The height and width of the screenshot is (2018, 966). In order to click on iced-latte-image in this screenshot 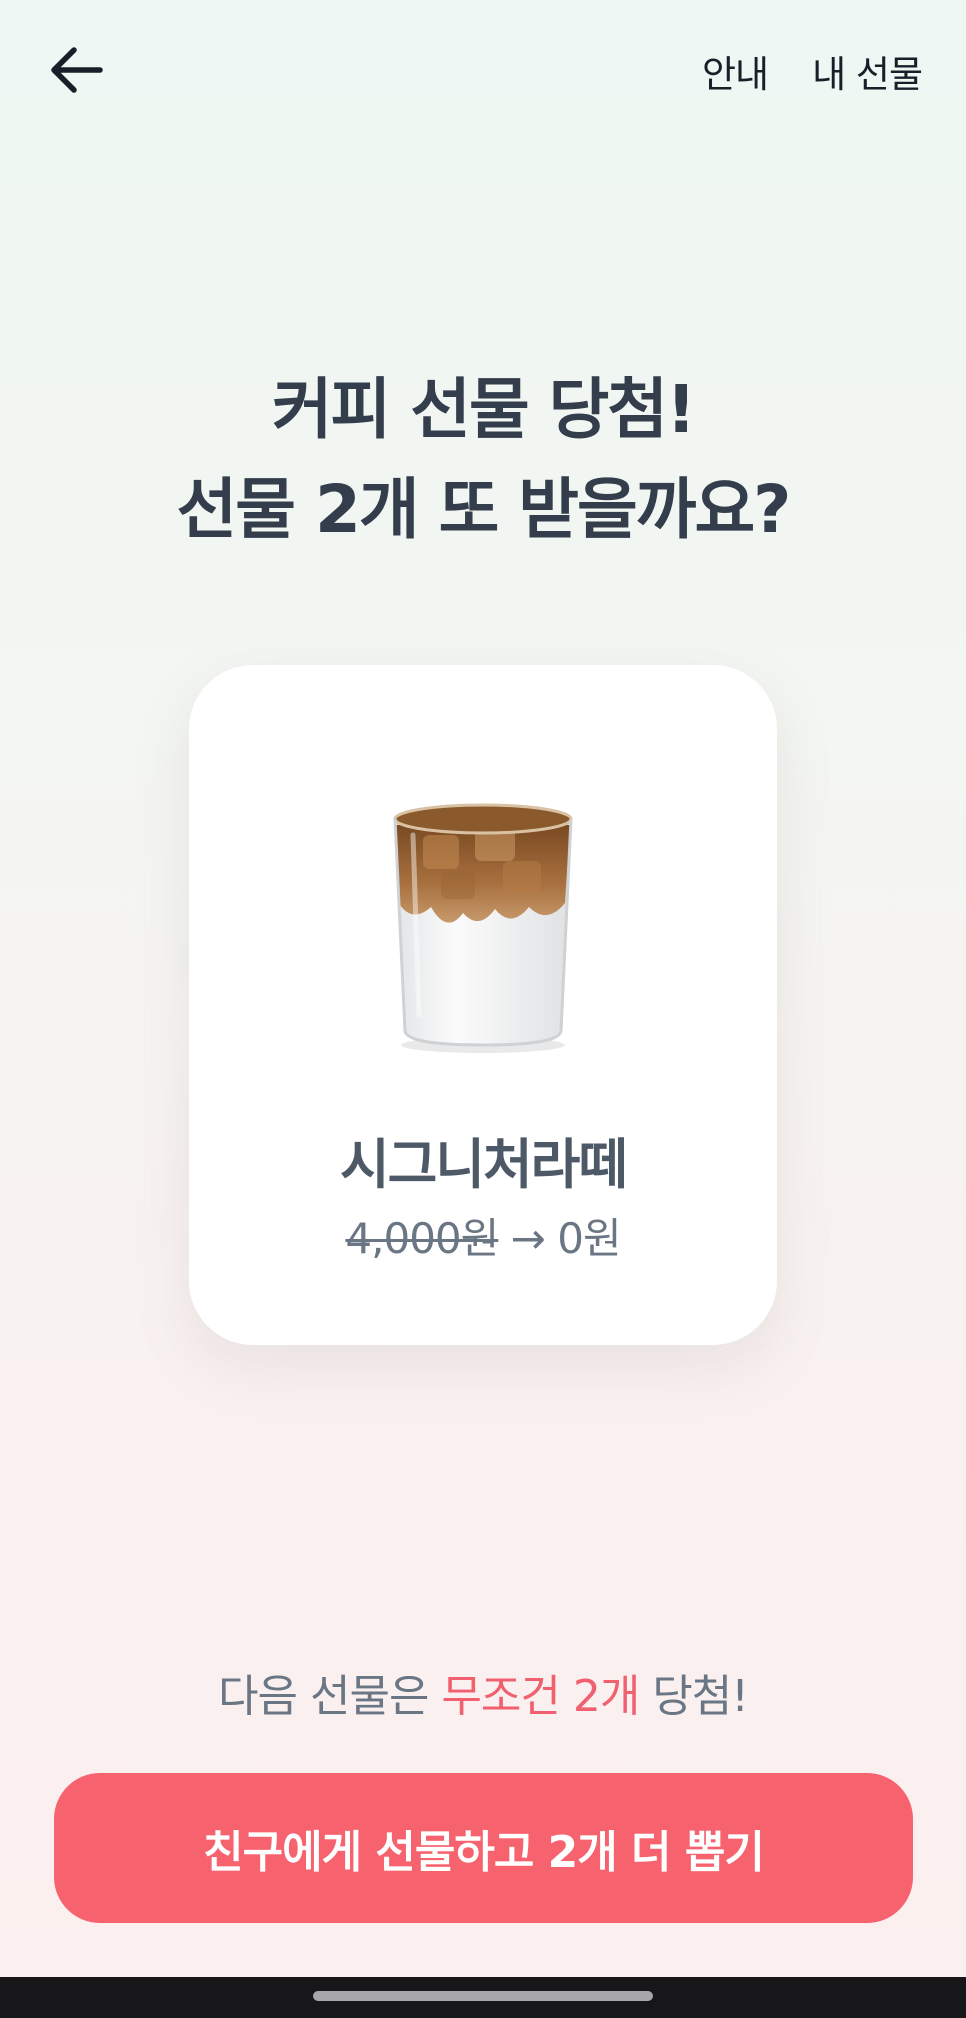, I will do `click(483, 928)`.